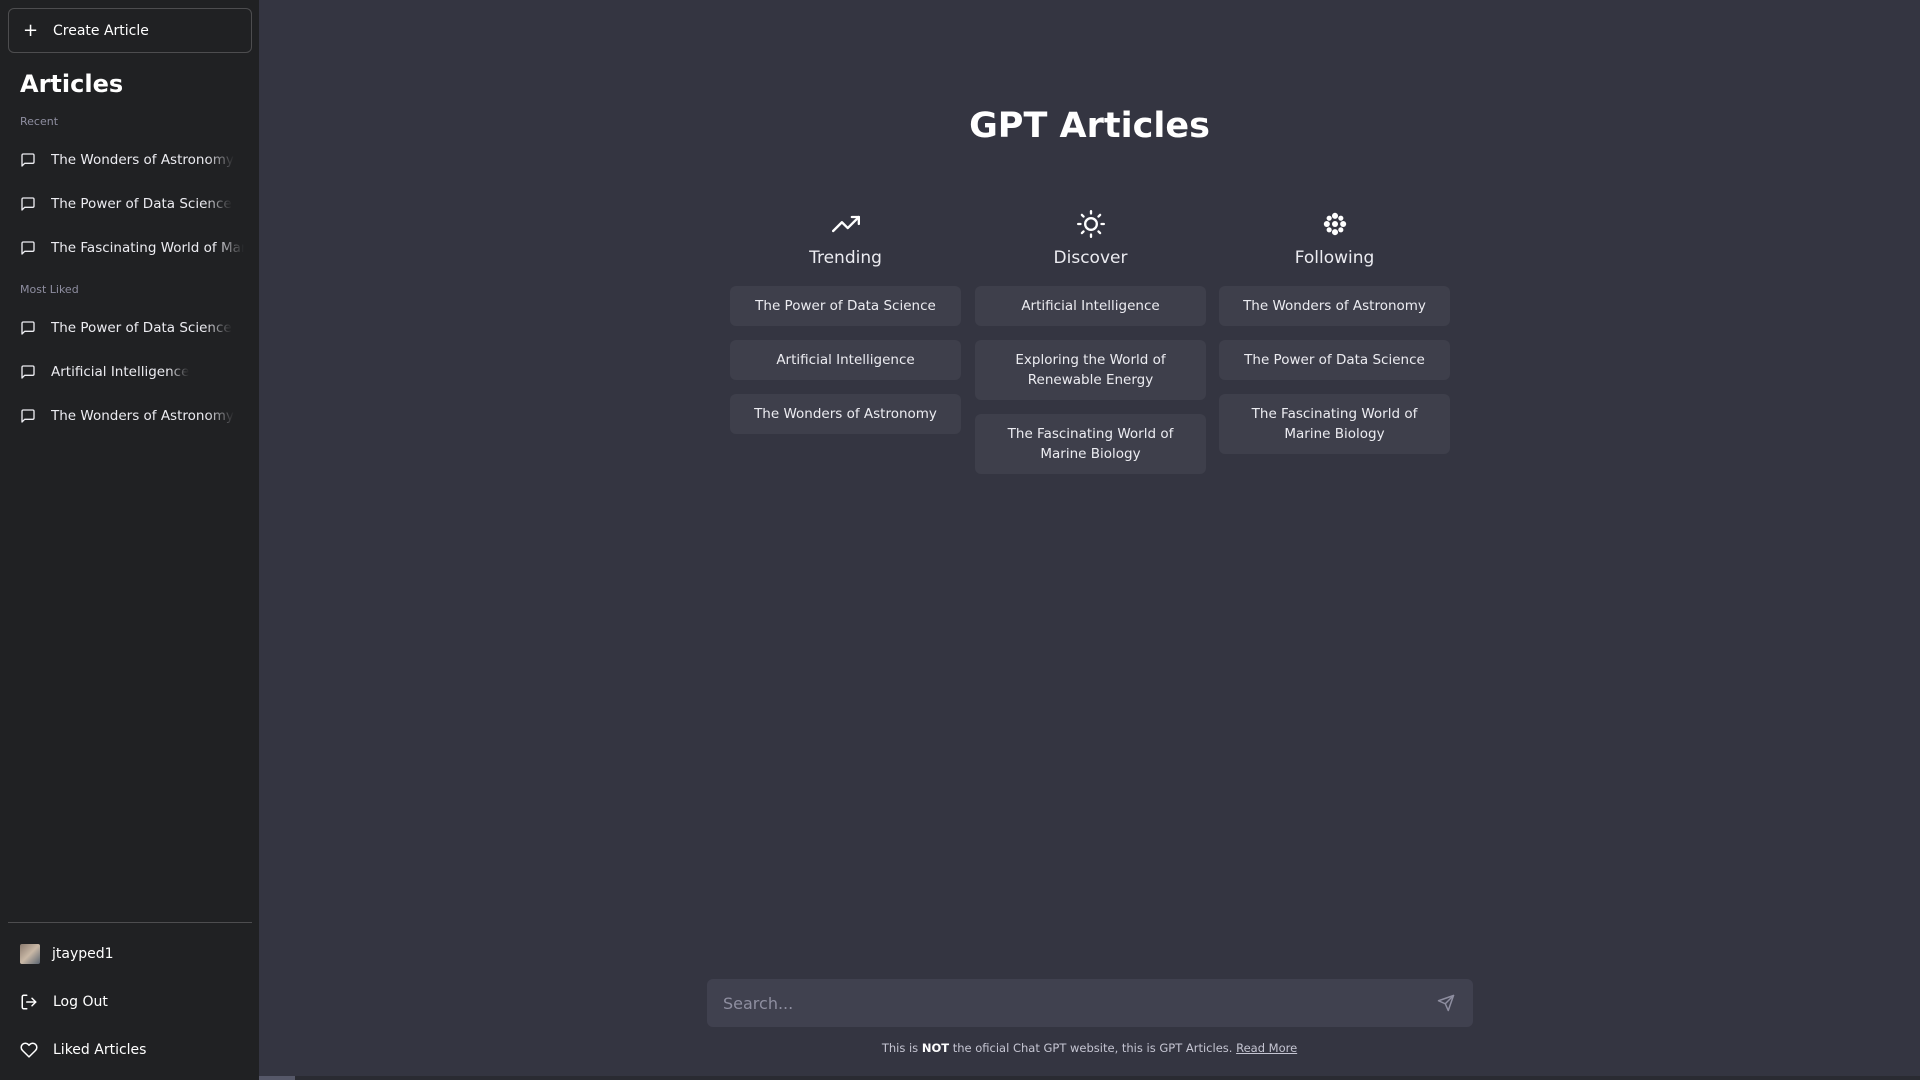 This screenshot has height=1080, width=1920. I want to click on sun-icon, so click(1090, 224).